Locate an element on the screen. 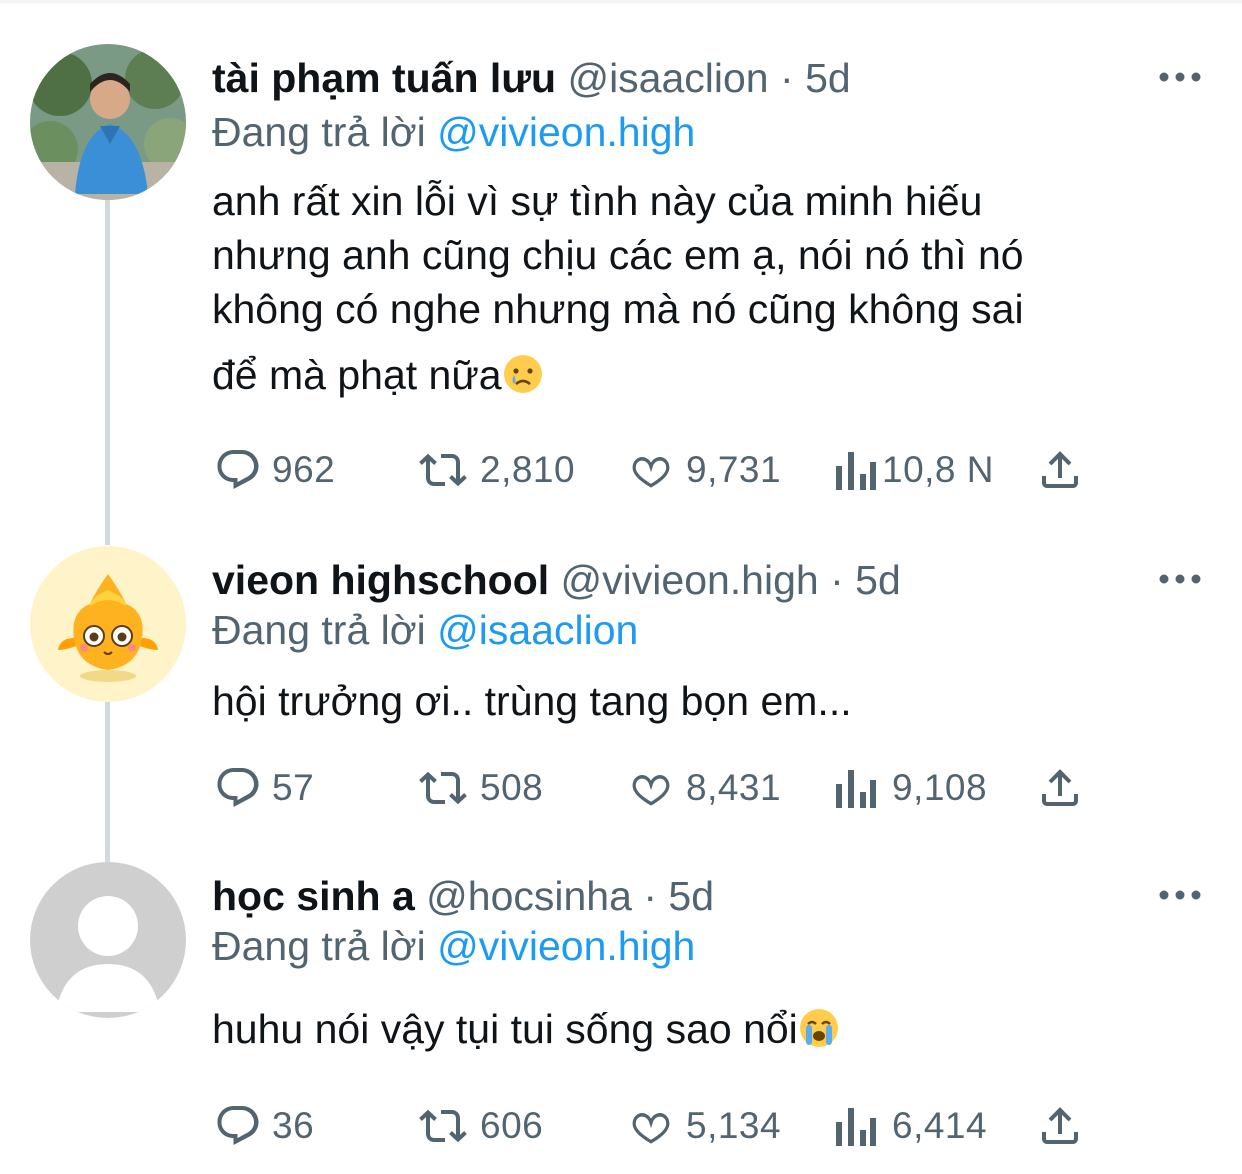 The width and height of the screenshot is (1242, 1174). retweet-button: 606 is located at coordinates (479, 1126).